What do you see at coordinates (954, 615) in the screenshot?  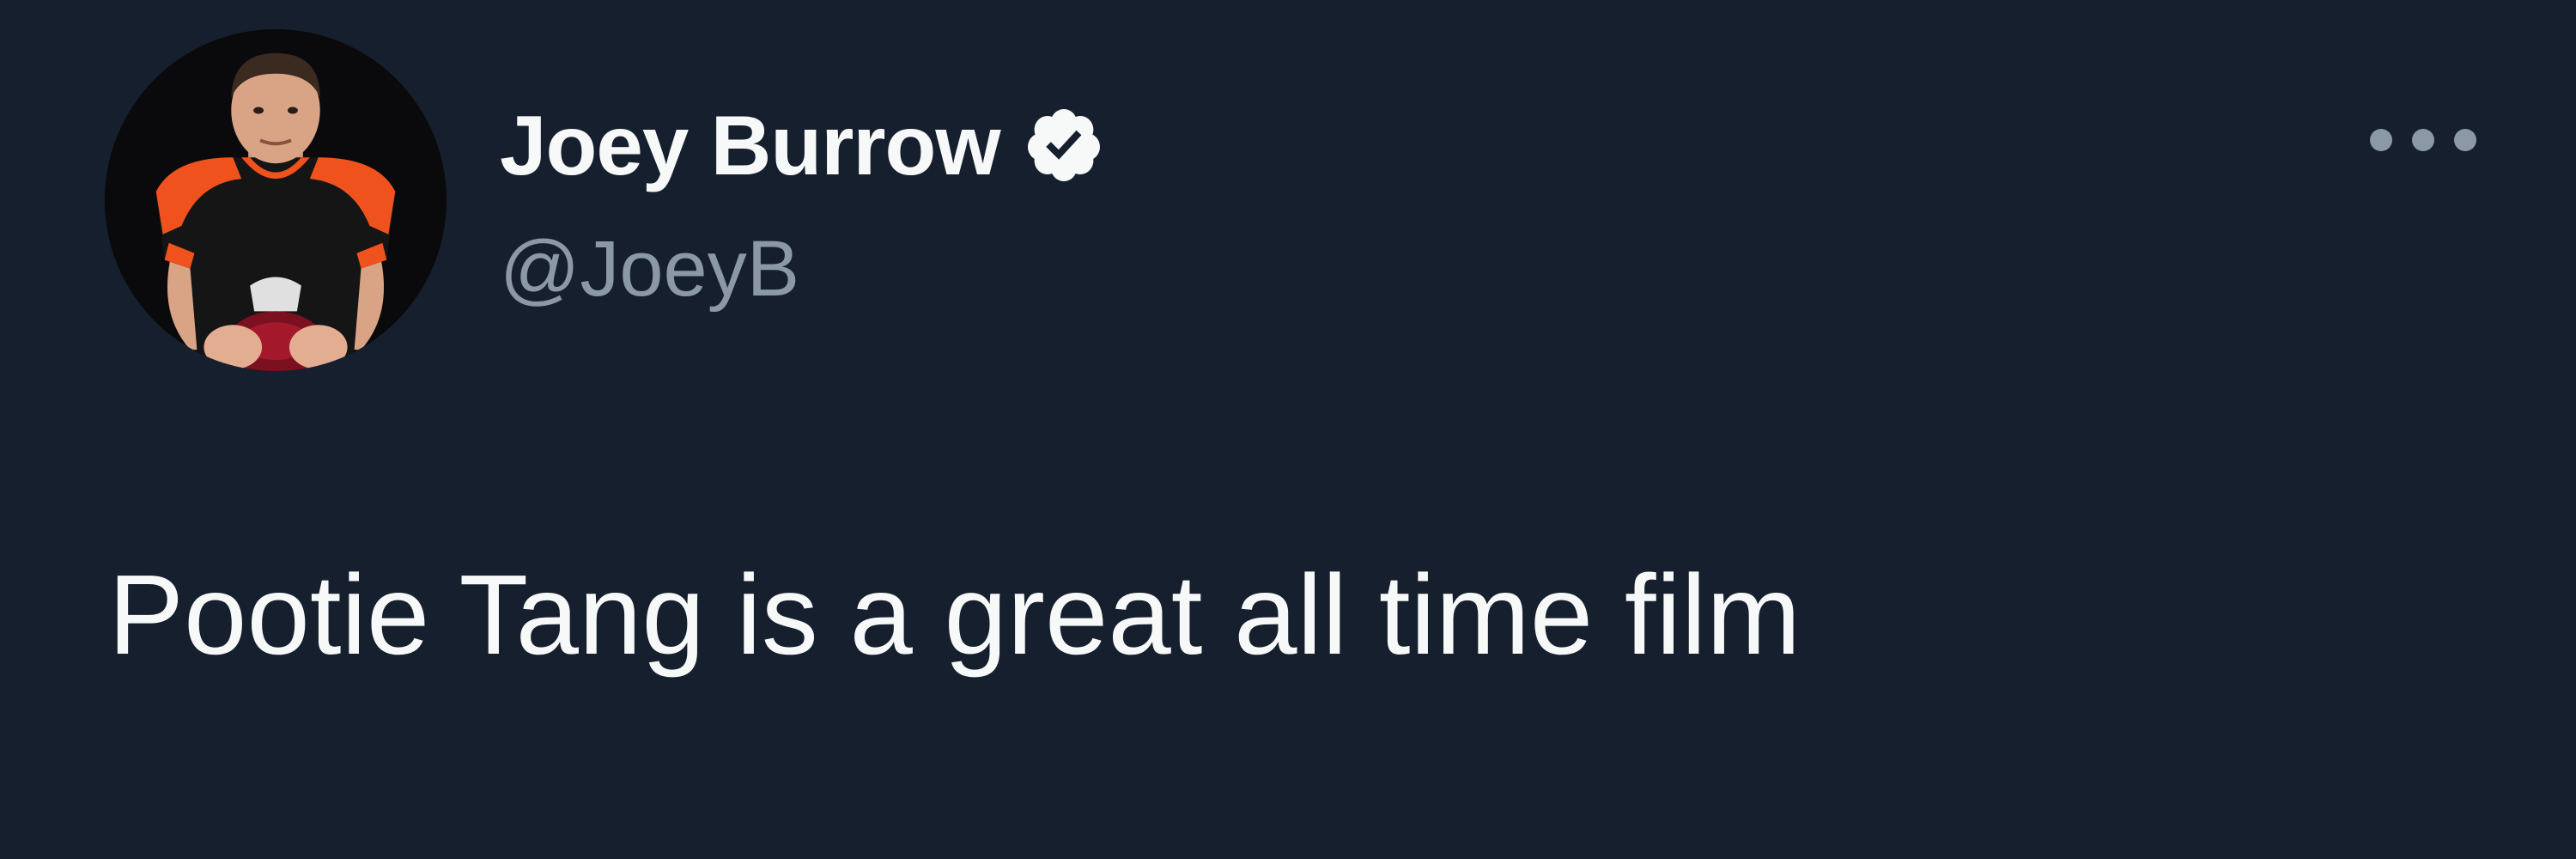 I see `tweet-text: Pootie Tang is a great all time film` at bounding box center [954, 615].